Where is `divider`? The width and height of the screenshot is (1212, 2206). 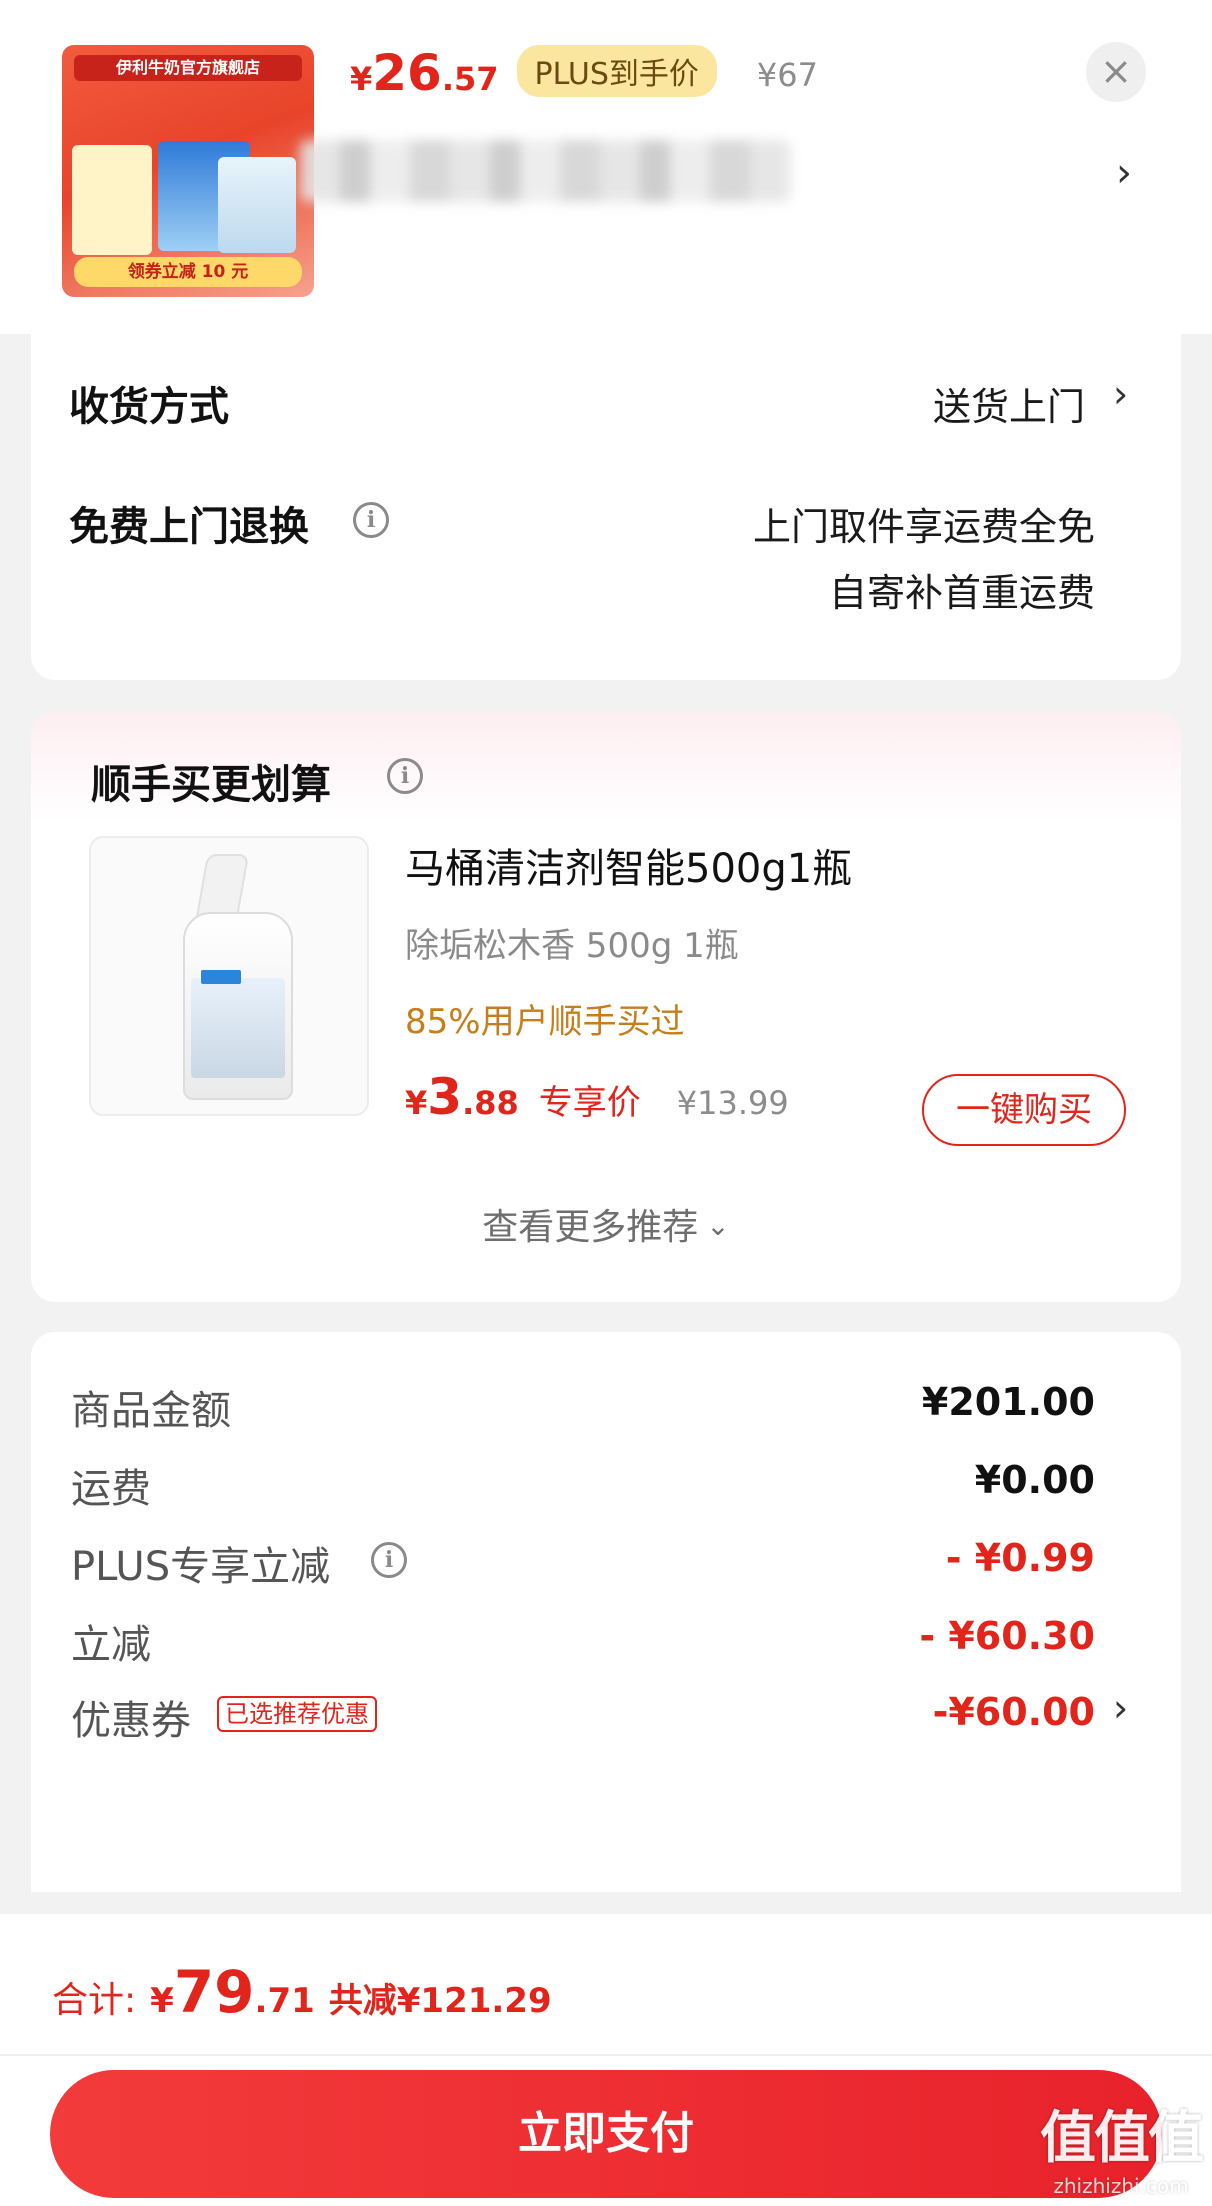 divider is located at coordinates (606, 2055).